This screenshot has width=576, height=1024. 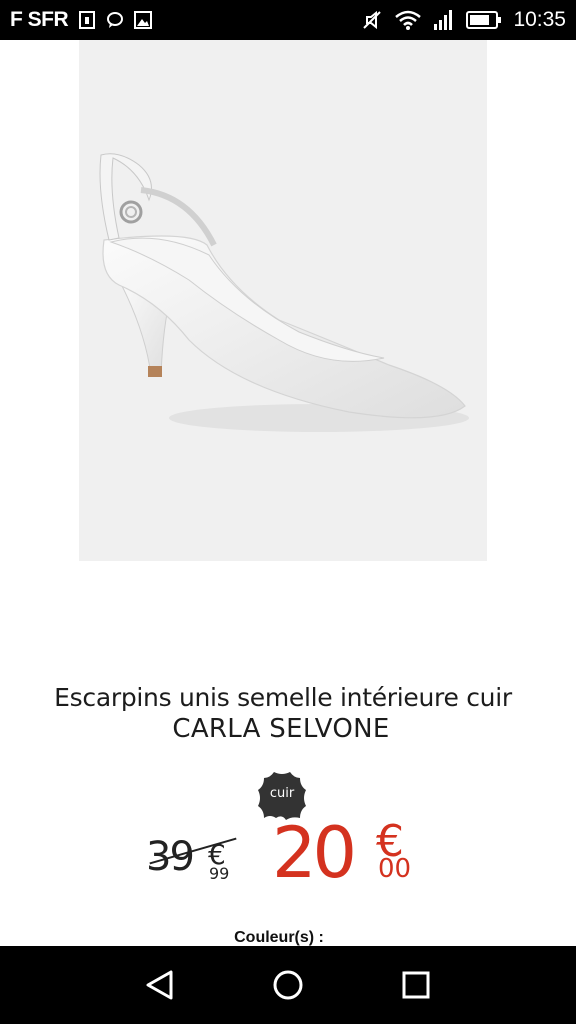 I want to click on clock: 10:35, so click(x=539, y=19).